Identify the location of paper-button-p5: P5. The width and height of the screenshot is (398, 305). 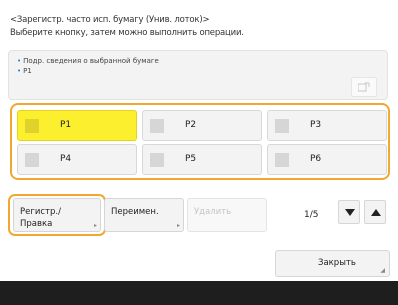
(202, 159).